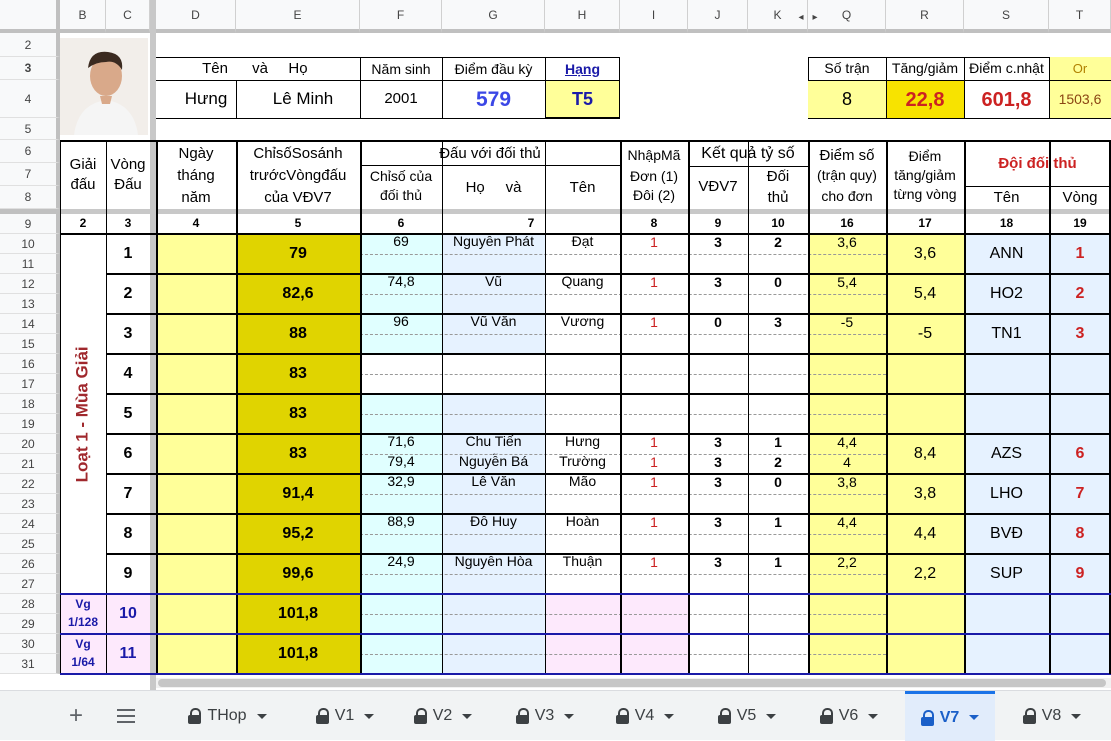  I want to click on opponent-name: Quang, so click(582, 284).